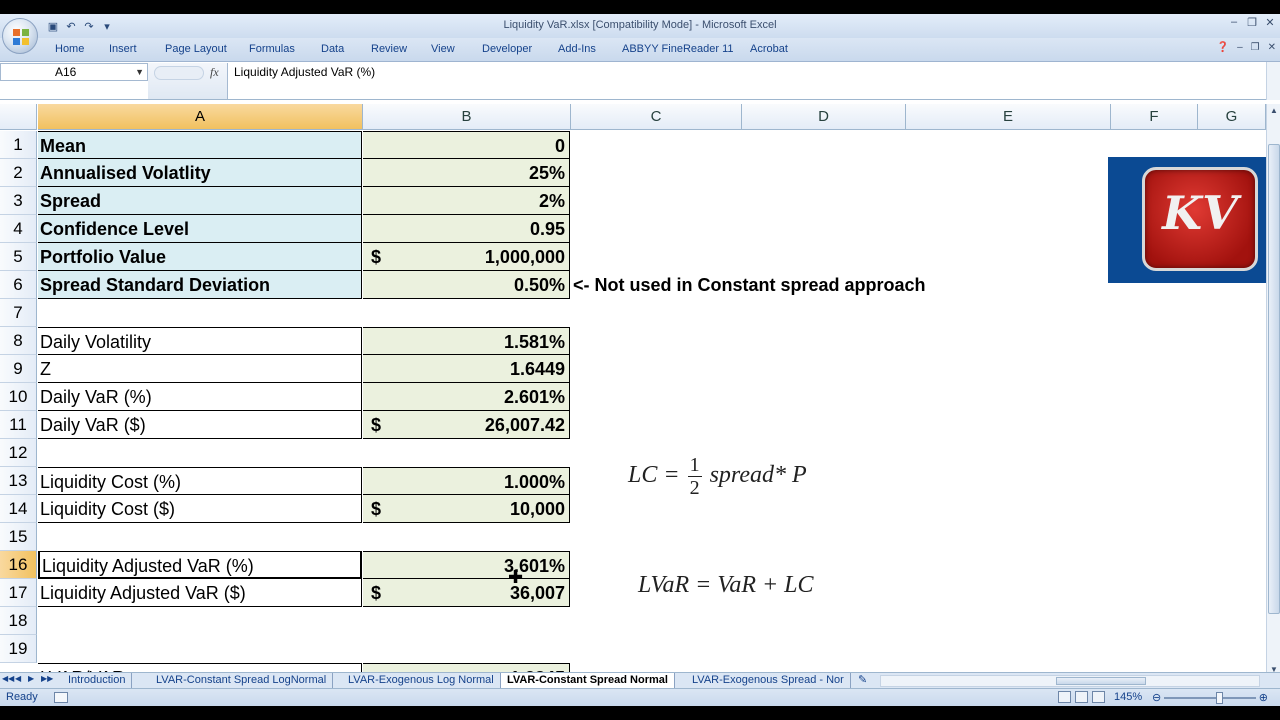  Describe the element at coordinates (214, 72) in the screenshot. I see `insert-function-icon: fx` at that location.